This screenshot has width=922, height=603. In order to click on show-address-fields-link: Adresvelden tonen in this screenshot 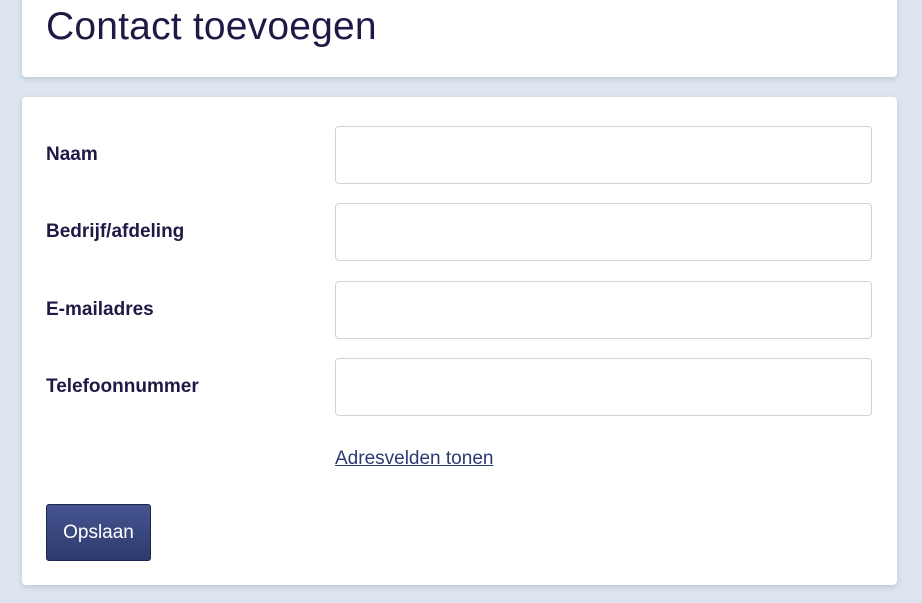, I will do `click(414, 459)`.